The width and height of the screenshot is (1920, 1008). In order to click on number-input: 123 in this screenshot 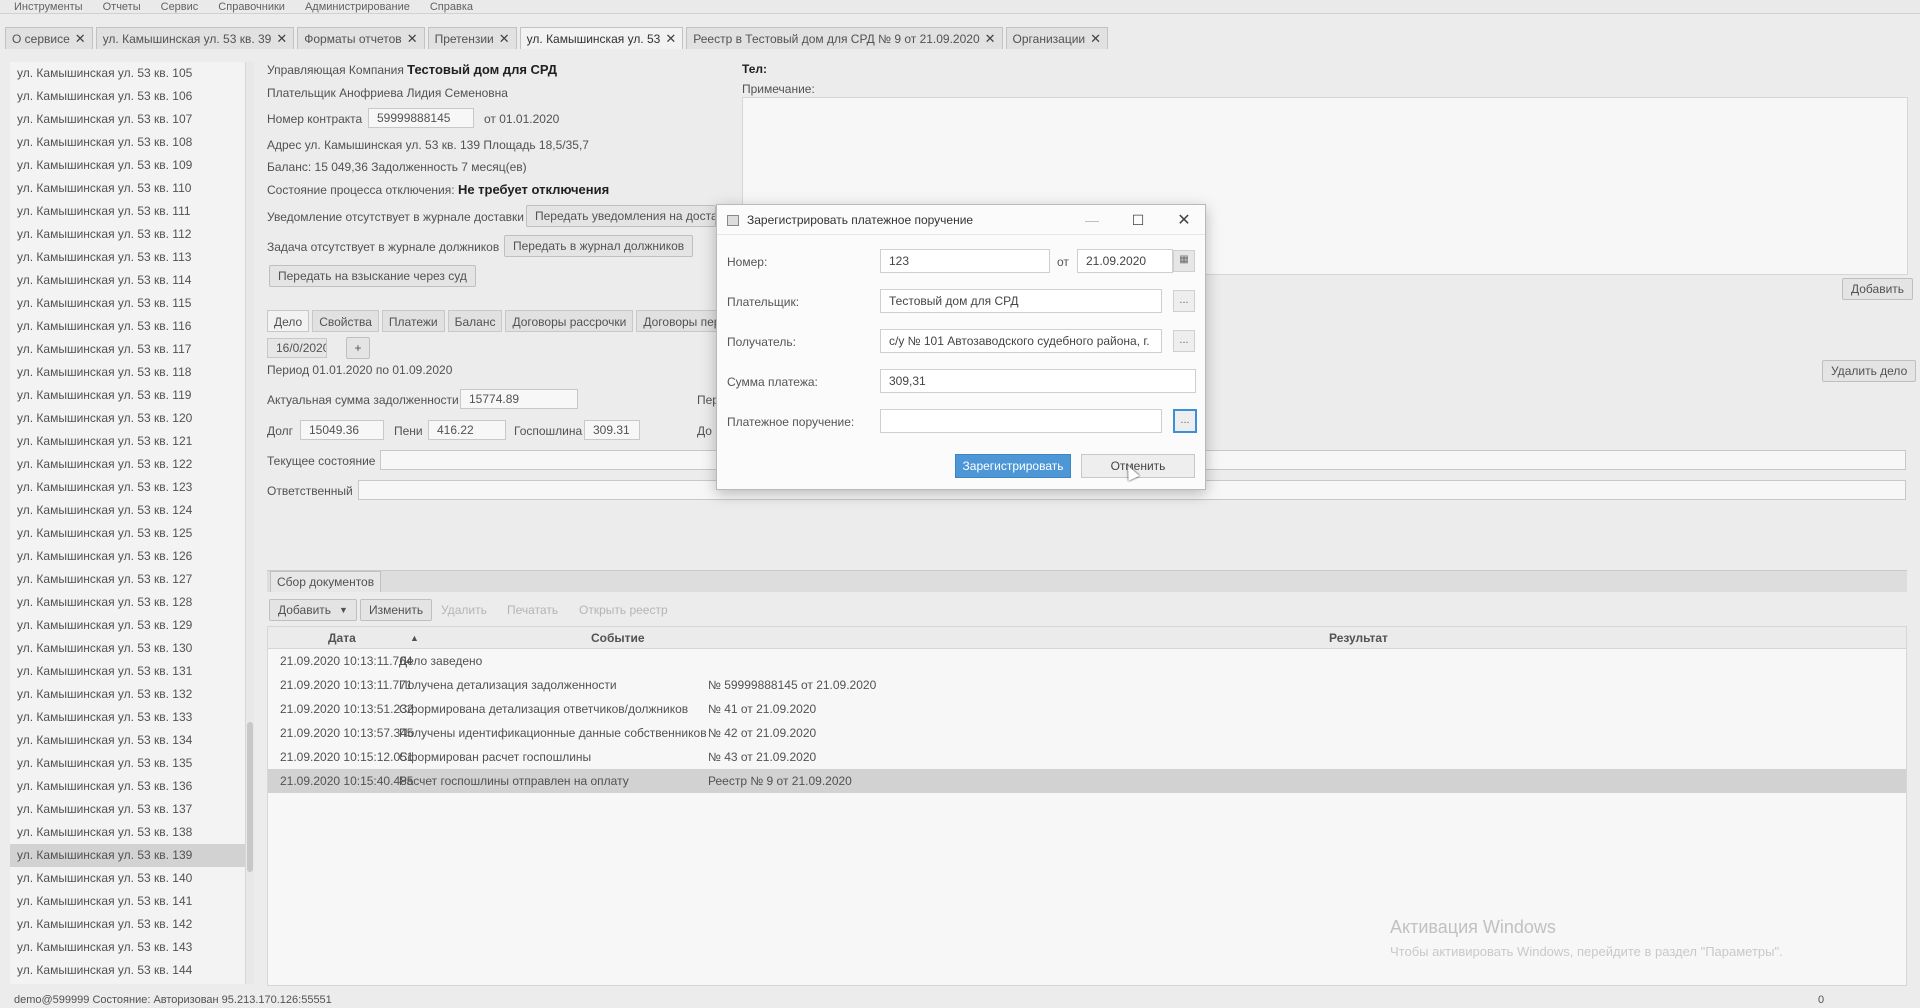, I will do `click(965, 261)`.